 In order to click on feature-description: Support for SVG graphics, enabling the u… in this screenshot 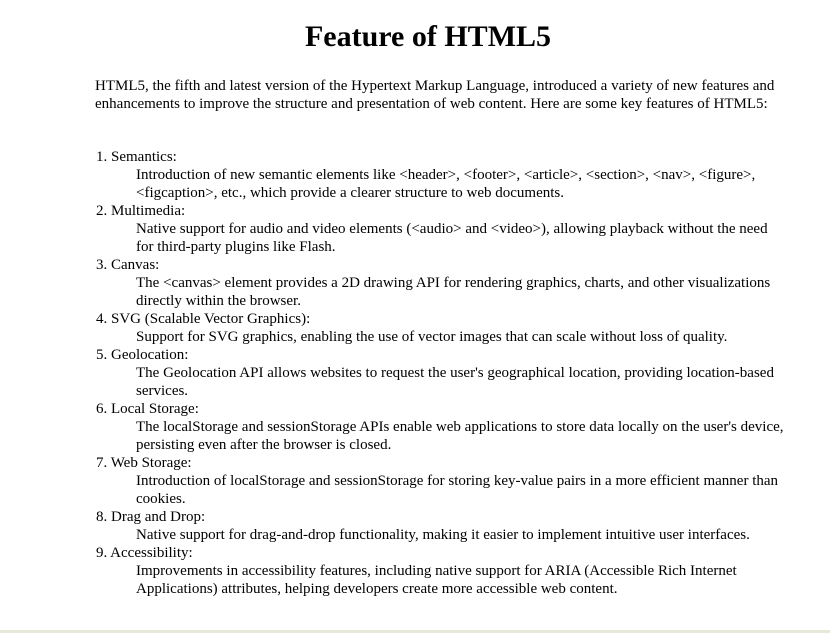, I will do `click(432, 337)`.